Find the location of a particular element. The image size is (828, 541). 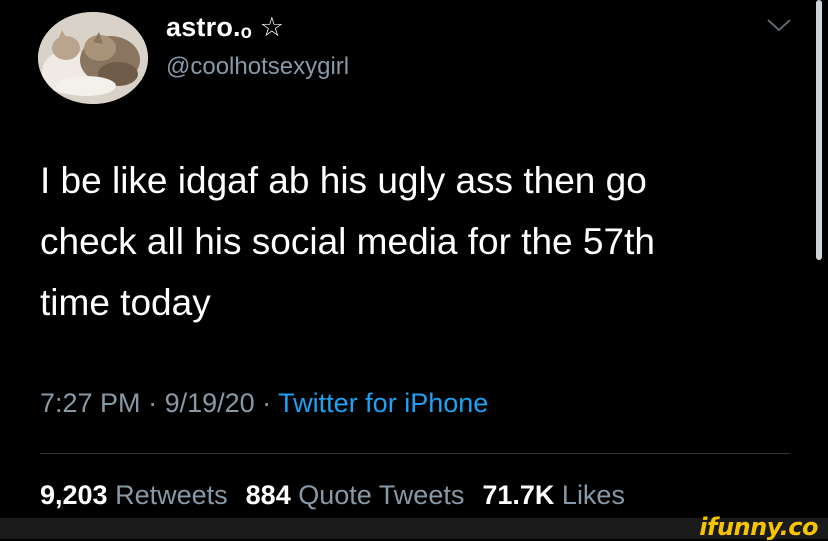

avatar-image-cats is located at coordinates (93, 58).